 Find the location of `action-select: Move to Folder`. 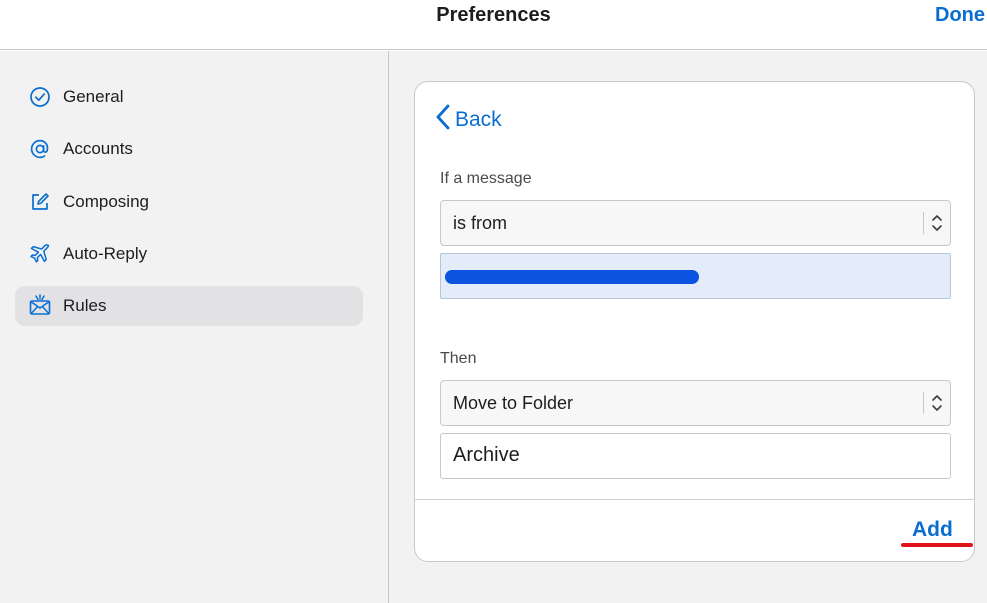

action-select: Move to Folder is located at coordinates (695, 403).